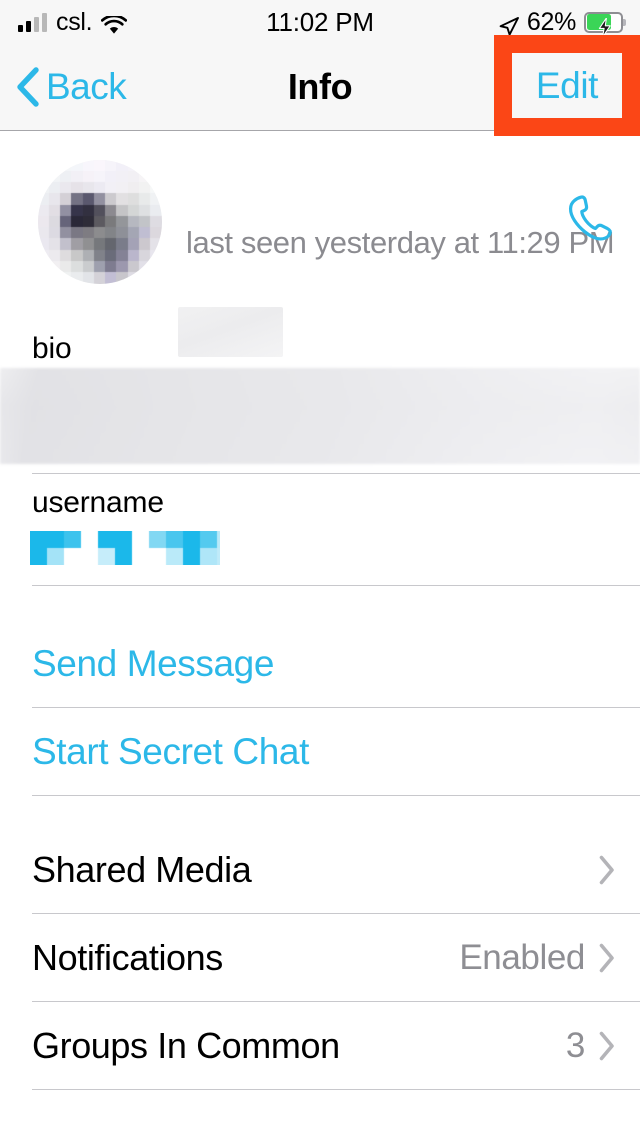 This screenshot has width=640, height=1136. What do you see at coordinates (142, 869) in the screenshot?
I see `shared-media-label: Shared Media` at bounding box center [142, 869].